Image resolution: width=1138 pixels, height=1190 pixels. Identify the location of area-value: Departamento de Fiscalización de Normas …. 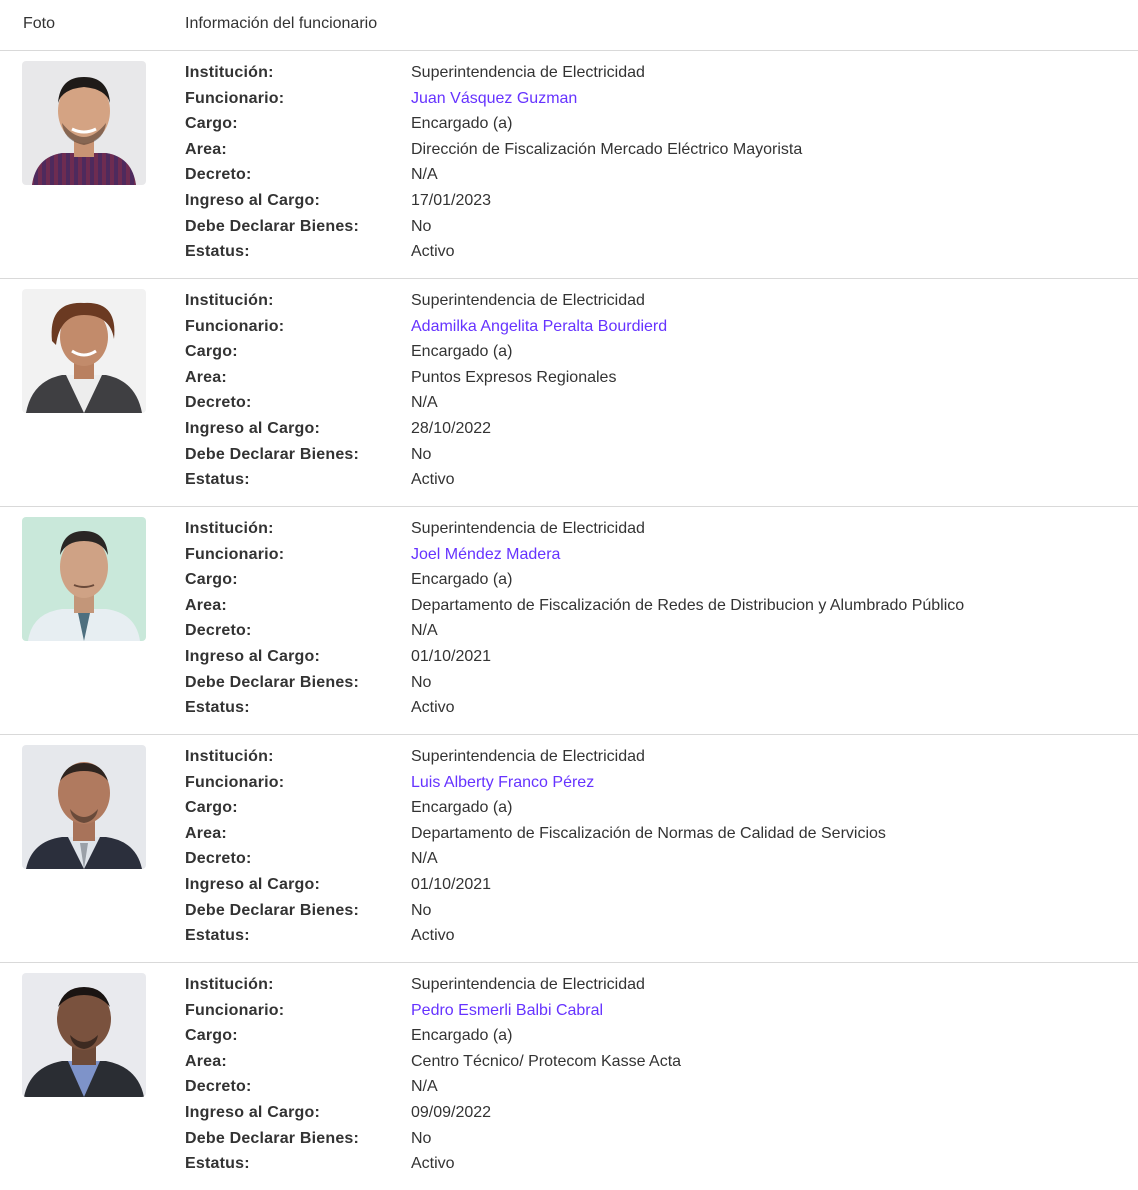
(648, 833).